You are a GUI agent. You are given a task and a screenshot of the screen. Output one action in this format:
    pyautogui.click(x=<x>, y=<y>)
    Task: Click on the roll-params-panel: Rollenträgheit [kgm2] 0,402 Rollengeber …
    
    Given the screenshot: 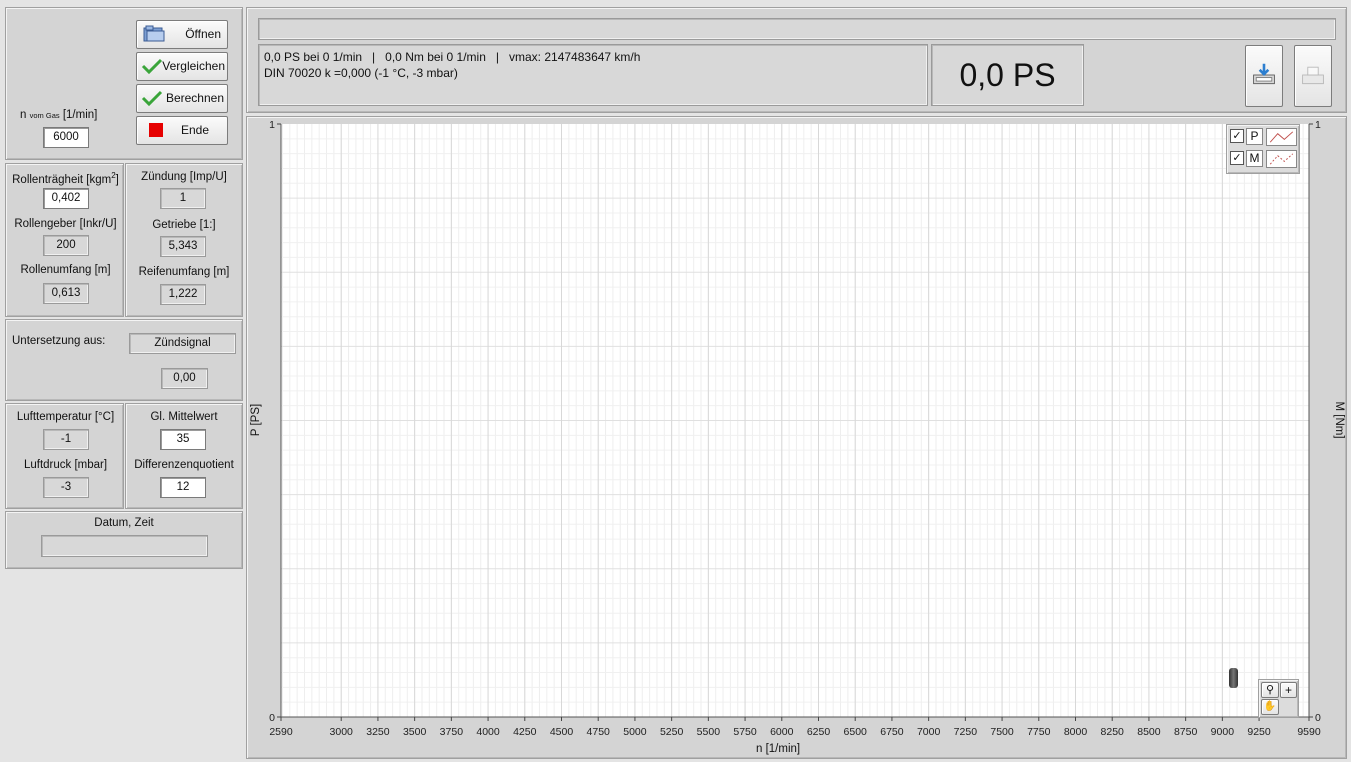 What is the action you would take?
    pyautogui.click(x=64, y=240)
    